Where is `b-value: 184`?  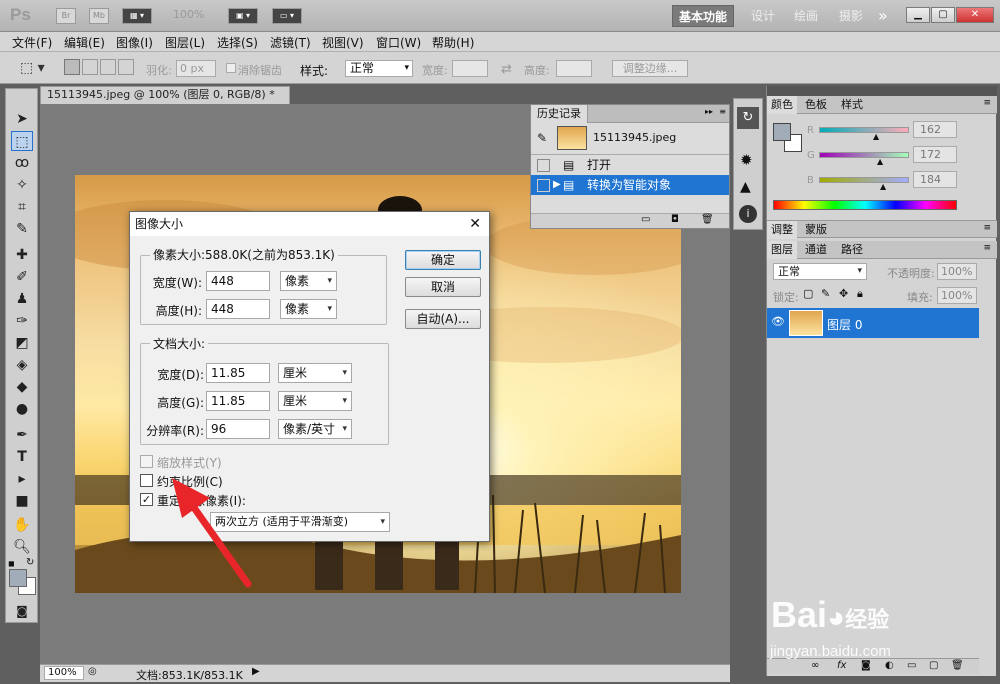 b-value: 184 is located at coordinates (935, 179).